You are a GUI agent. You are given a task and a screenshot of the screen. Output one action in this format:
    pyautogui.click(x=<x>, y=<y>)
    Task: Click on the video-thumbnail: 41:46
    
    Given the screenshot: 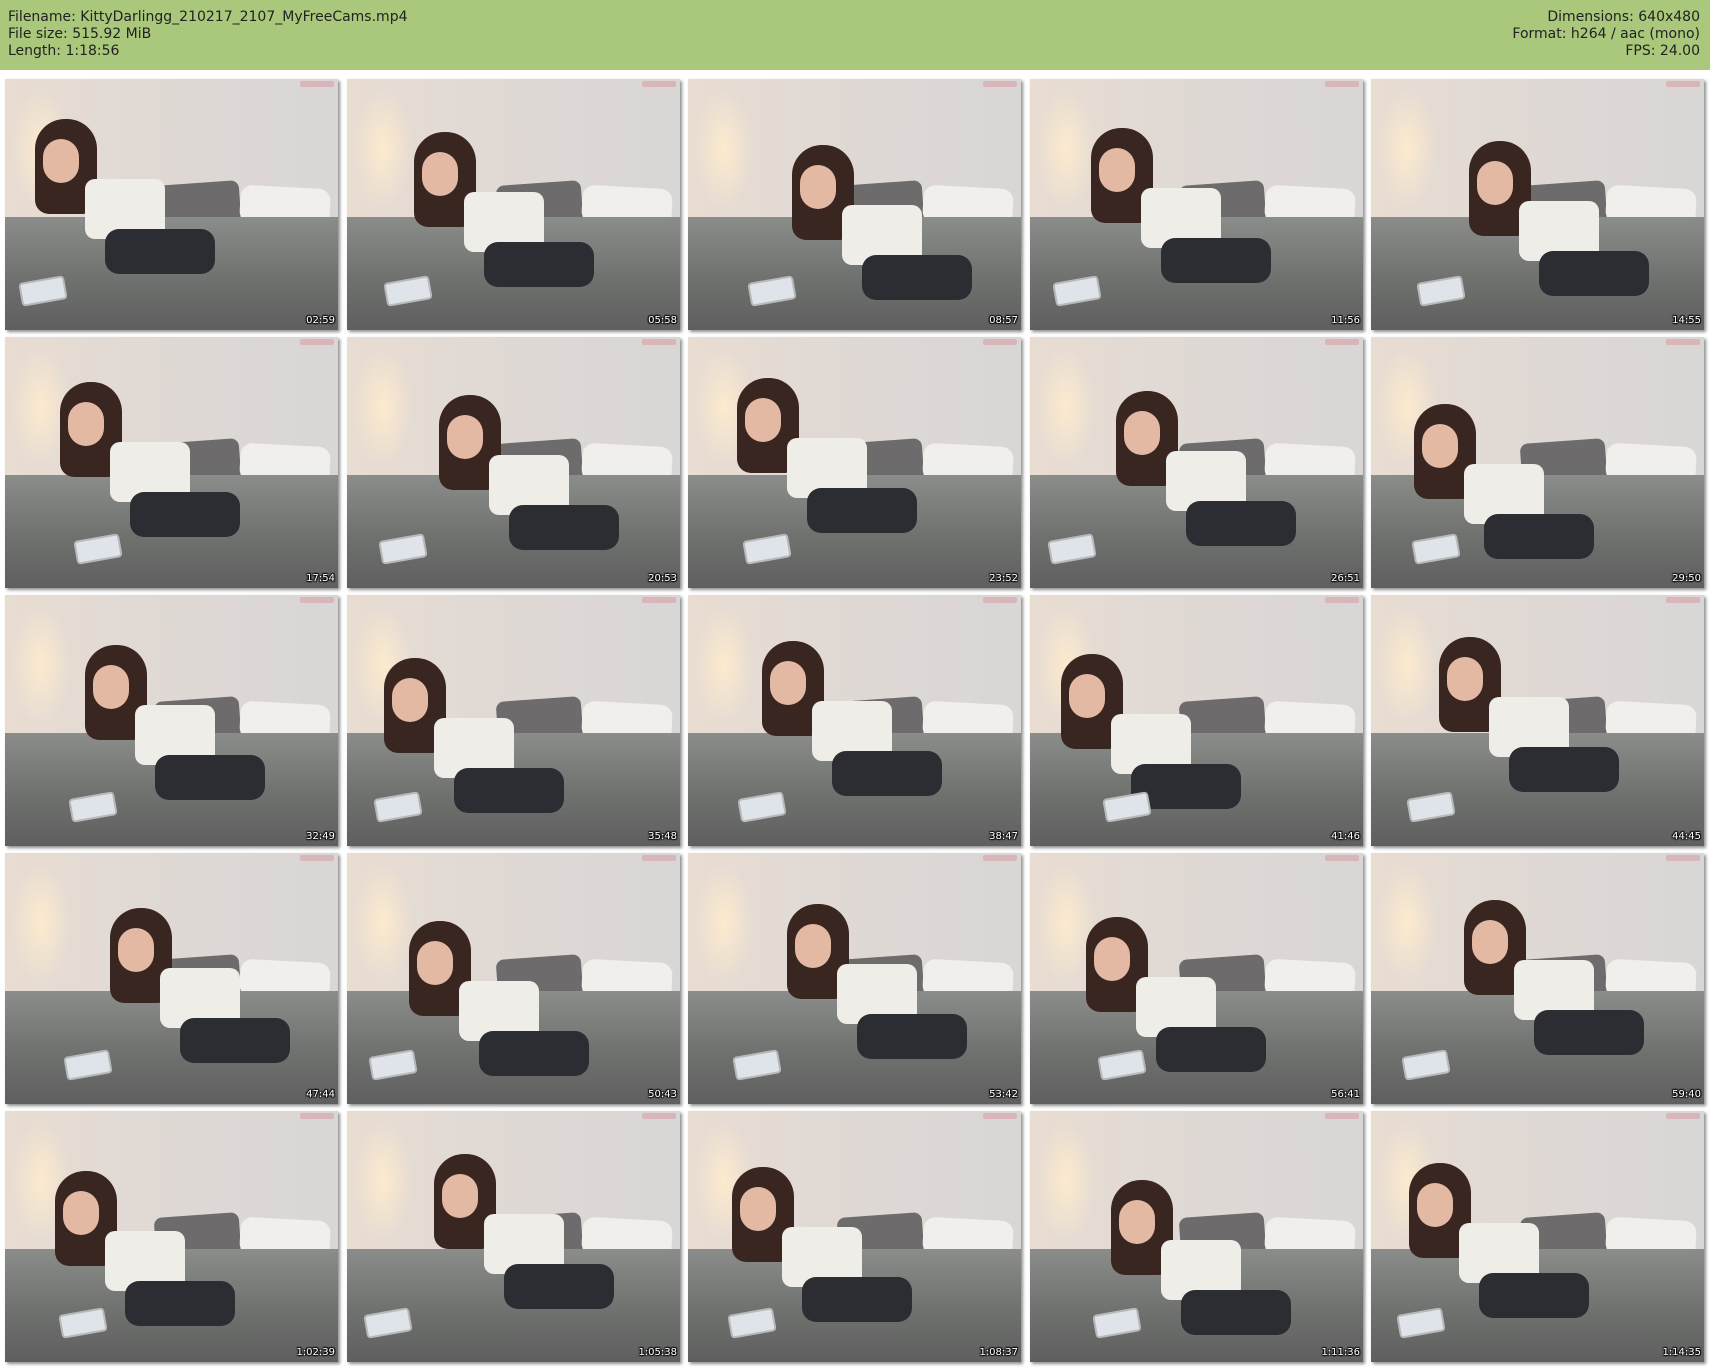 What is the action you would take?
    pyautogui.click(x=1196, y=720)
    